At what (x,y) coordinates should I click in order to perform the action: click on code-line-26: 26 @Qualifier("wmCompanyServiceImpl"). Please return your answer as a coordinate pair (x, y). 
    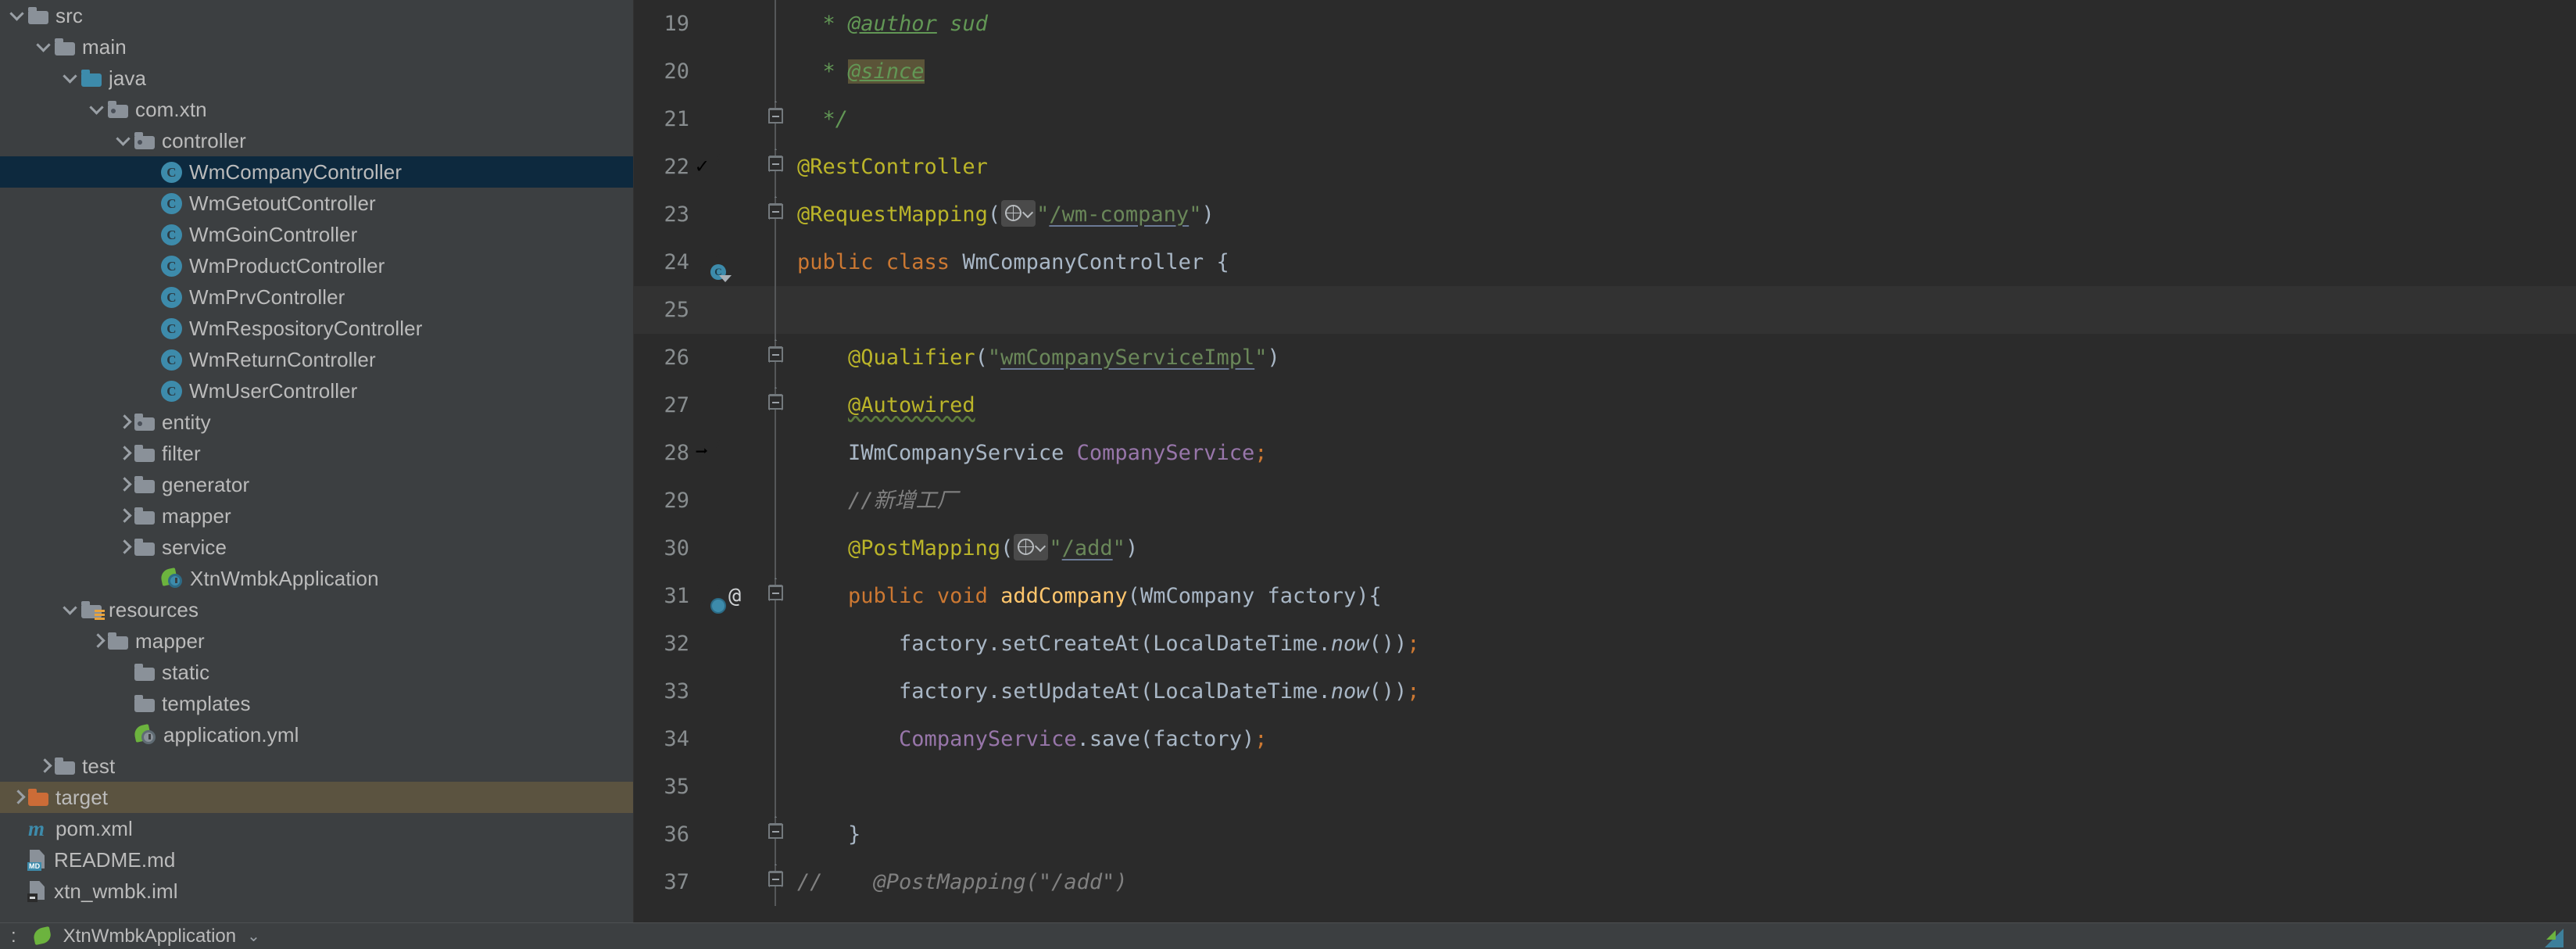
    Looking at the image, I should click on (1604, 357).